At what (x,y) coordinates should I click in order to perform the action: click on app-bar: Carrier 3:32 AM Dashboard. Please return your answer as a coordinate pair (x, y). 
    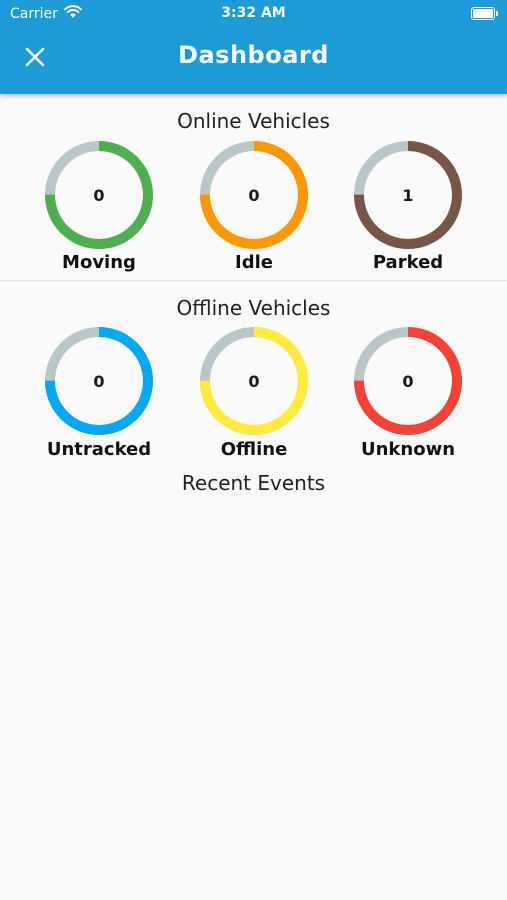
    Looking at the image, I should click on (253, 47).